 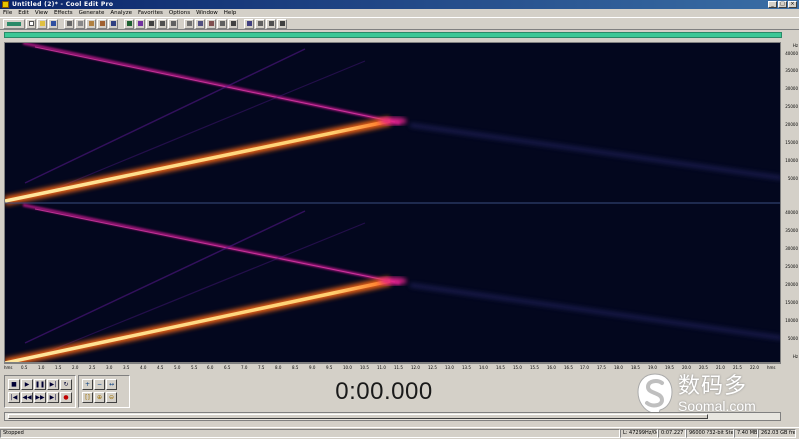 What do you see at coordinates (211, 23) in the screenshot?
I see `cue-button` at bounding box center [211, 23].